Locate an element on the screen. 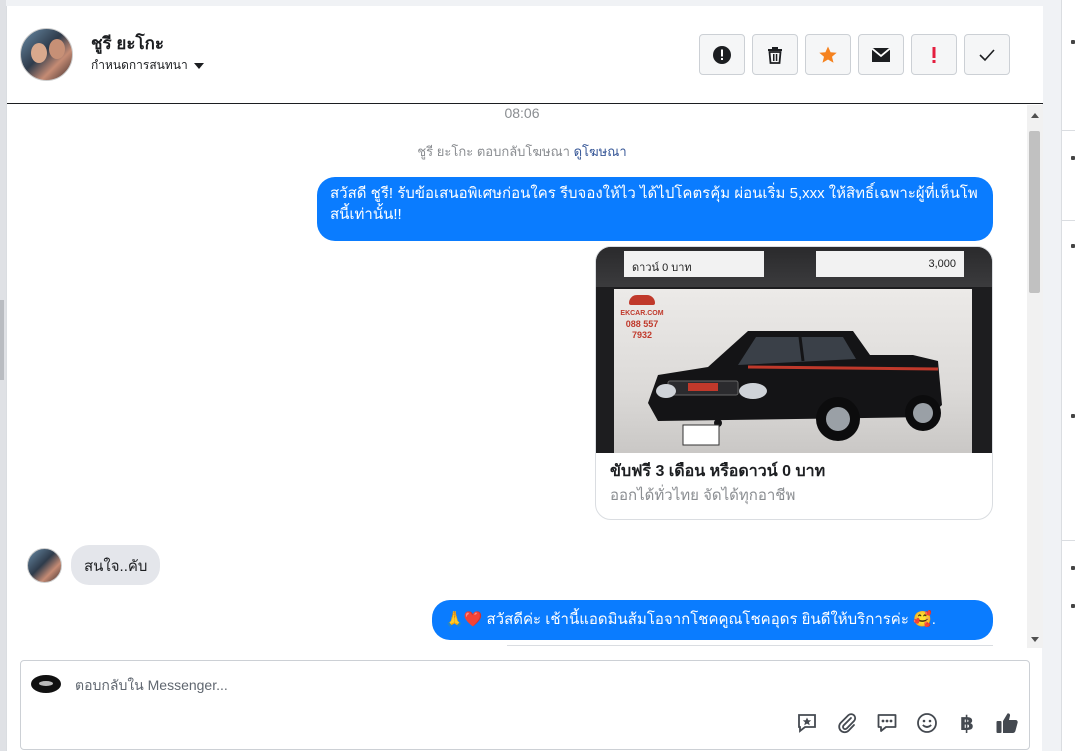 This screenshot has width=1075, height=751. star-icon is located at coordinates (828, 54).